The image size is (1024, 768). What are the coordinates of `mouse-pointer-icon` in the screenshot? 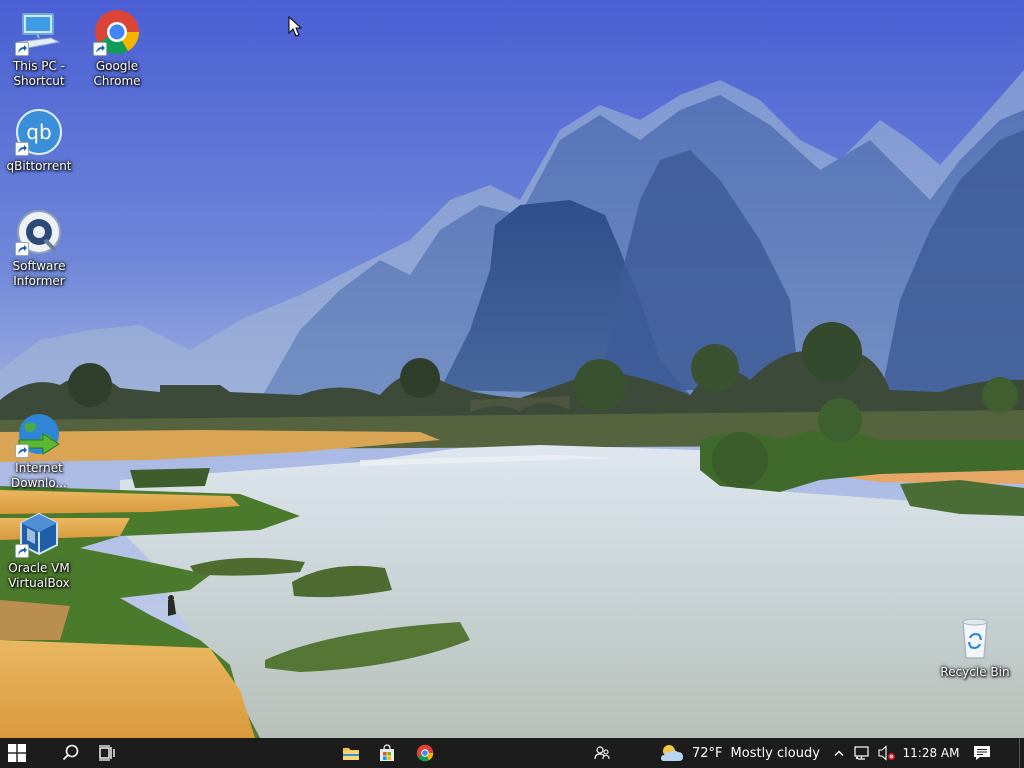 It's located at (295, 26).